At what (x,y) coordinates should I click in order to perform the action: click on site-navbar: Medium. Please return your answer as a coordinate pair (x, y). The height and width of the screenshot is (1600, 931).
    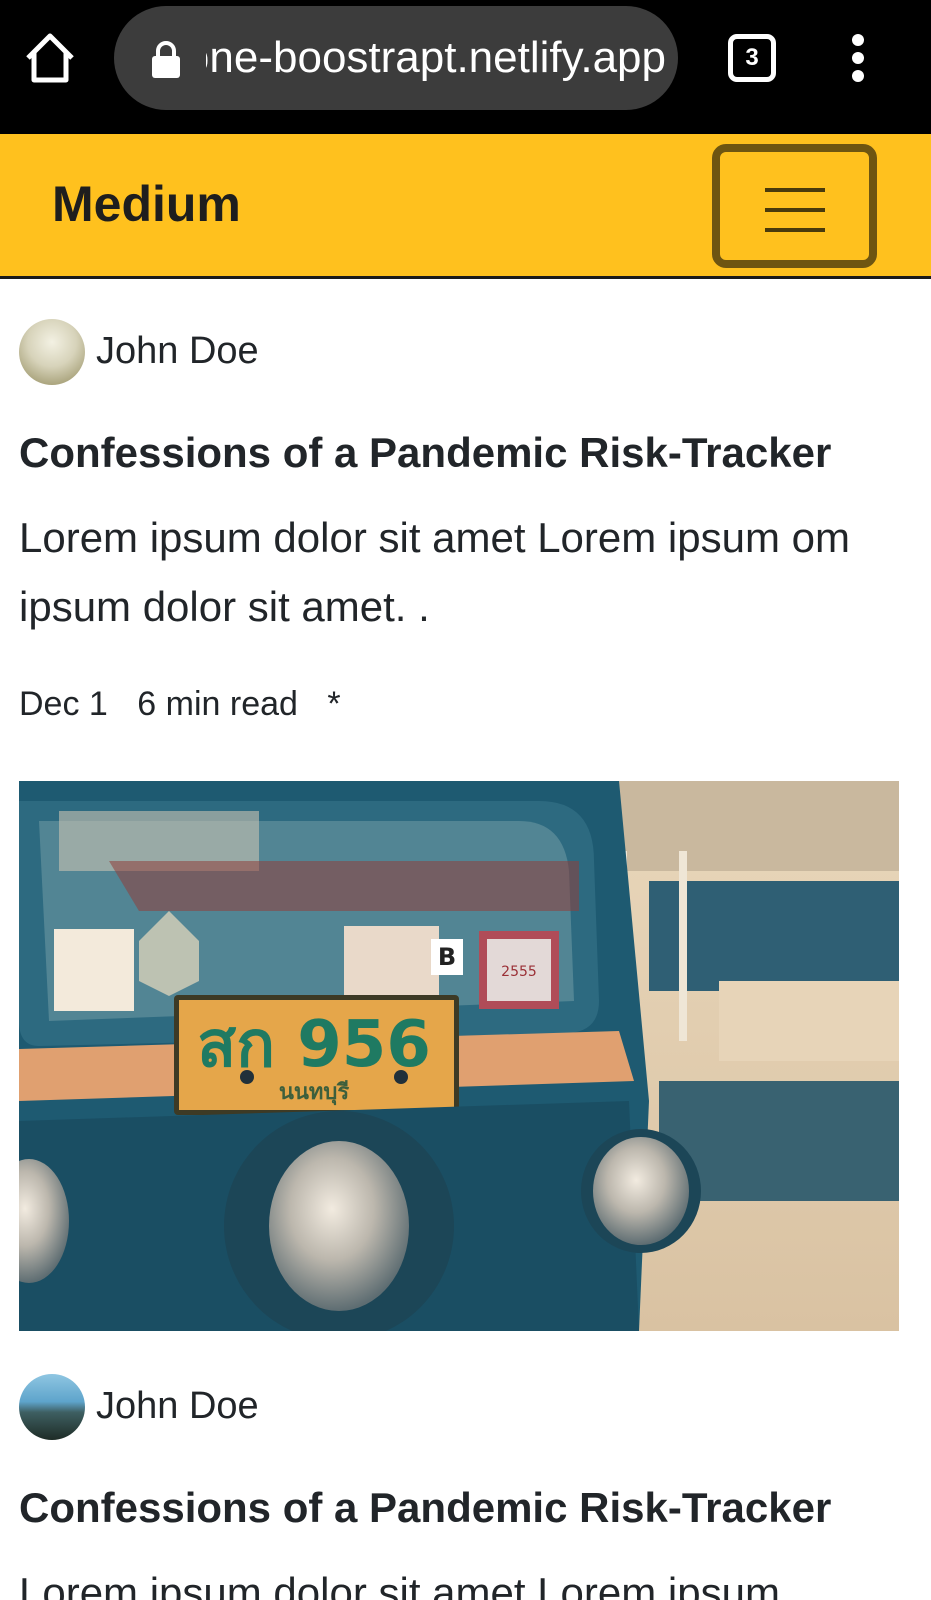
    Looking at the image, I should click on (465, 206).